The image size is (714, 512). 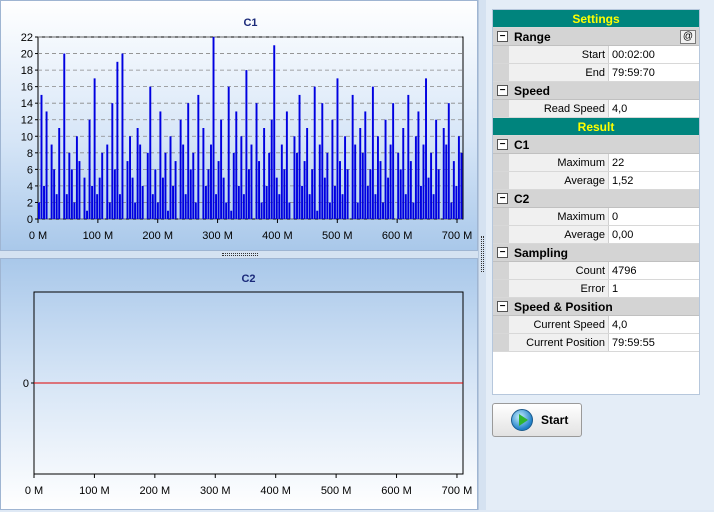 What do you see at coordinates (654, 108) in the screenshot?
I see `property-value: 4,0` at bounding box center [654, 108].